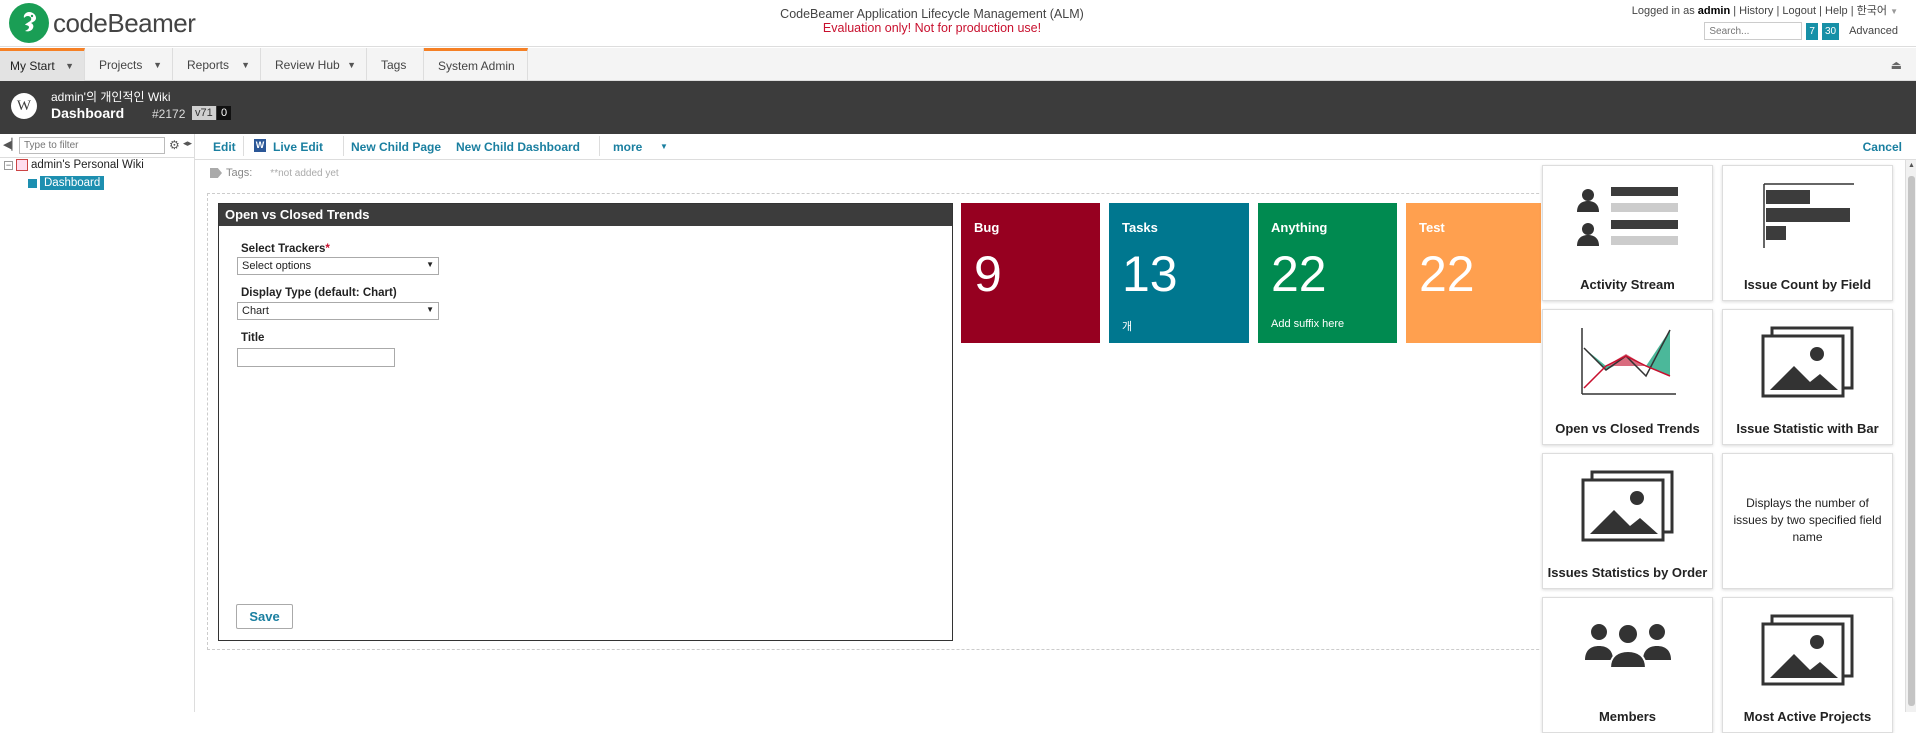  Describe the element at coordinates (1627, 362) in the screenshot. I see `trend-chart-icon` at that location.